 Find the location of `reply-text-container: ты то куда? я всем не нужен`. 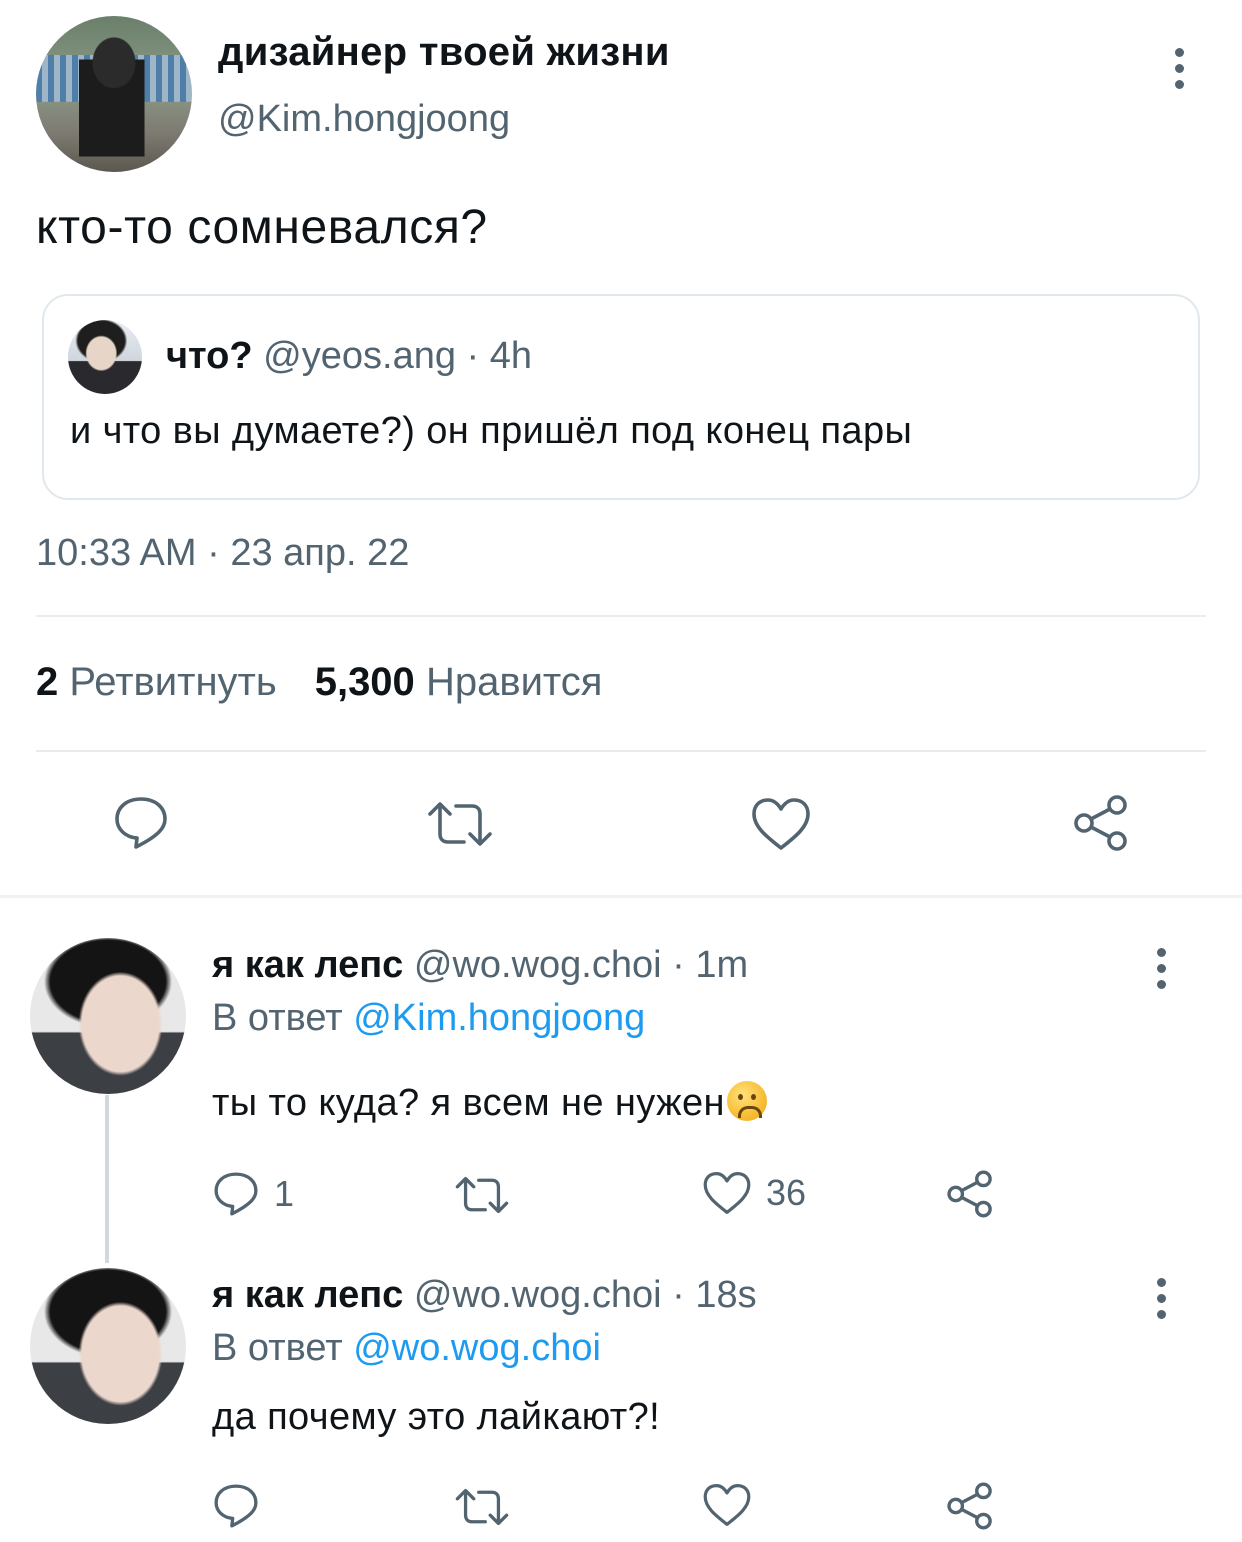

reply-text-container: ты то куда? я всем не нужен is located at coordinates (489, 1103).